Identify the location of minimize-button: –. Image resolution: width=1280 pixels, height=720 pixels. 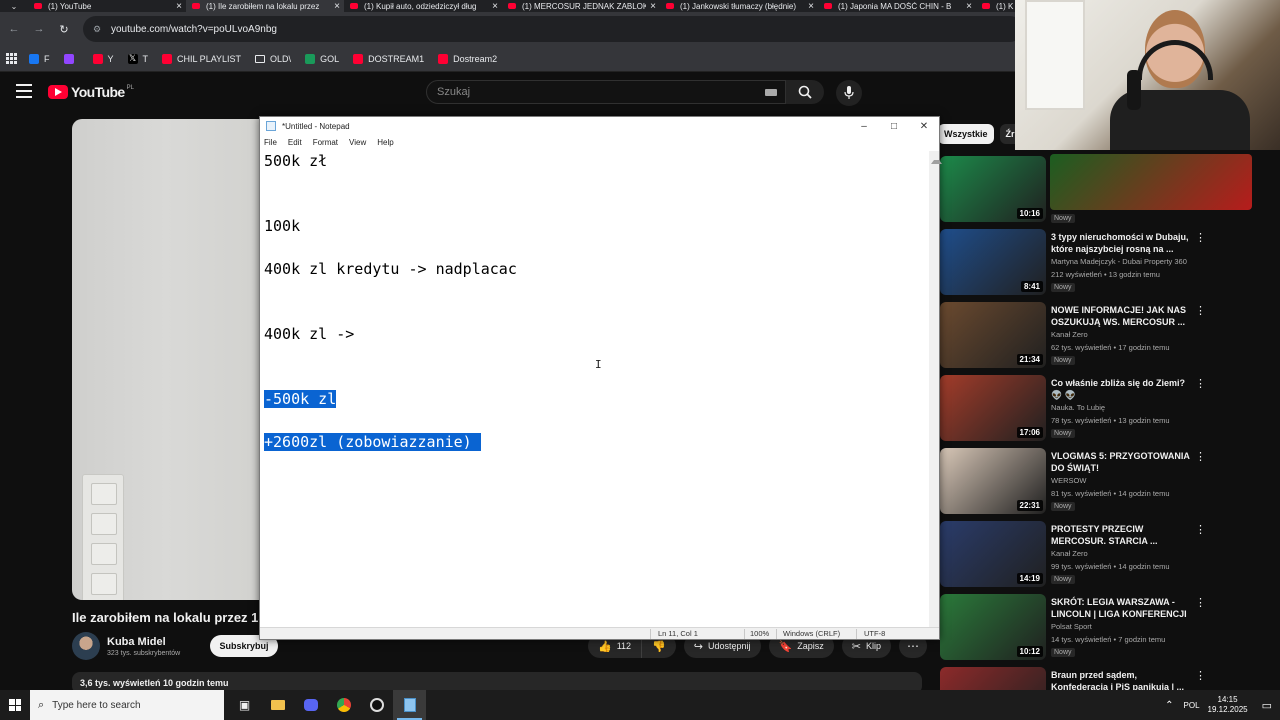
(864, 126).